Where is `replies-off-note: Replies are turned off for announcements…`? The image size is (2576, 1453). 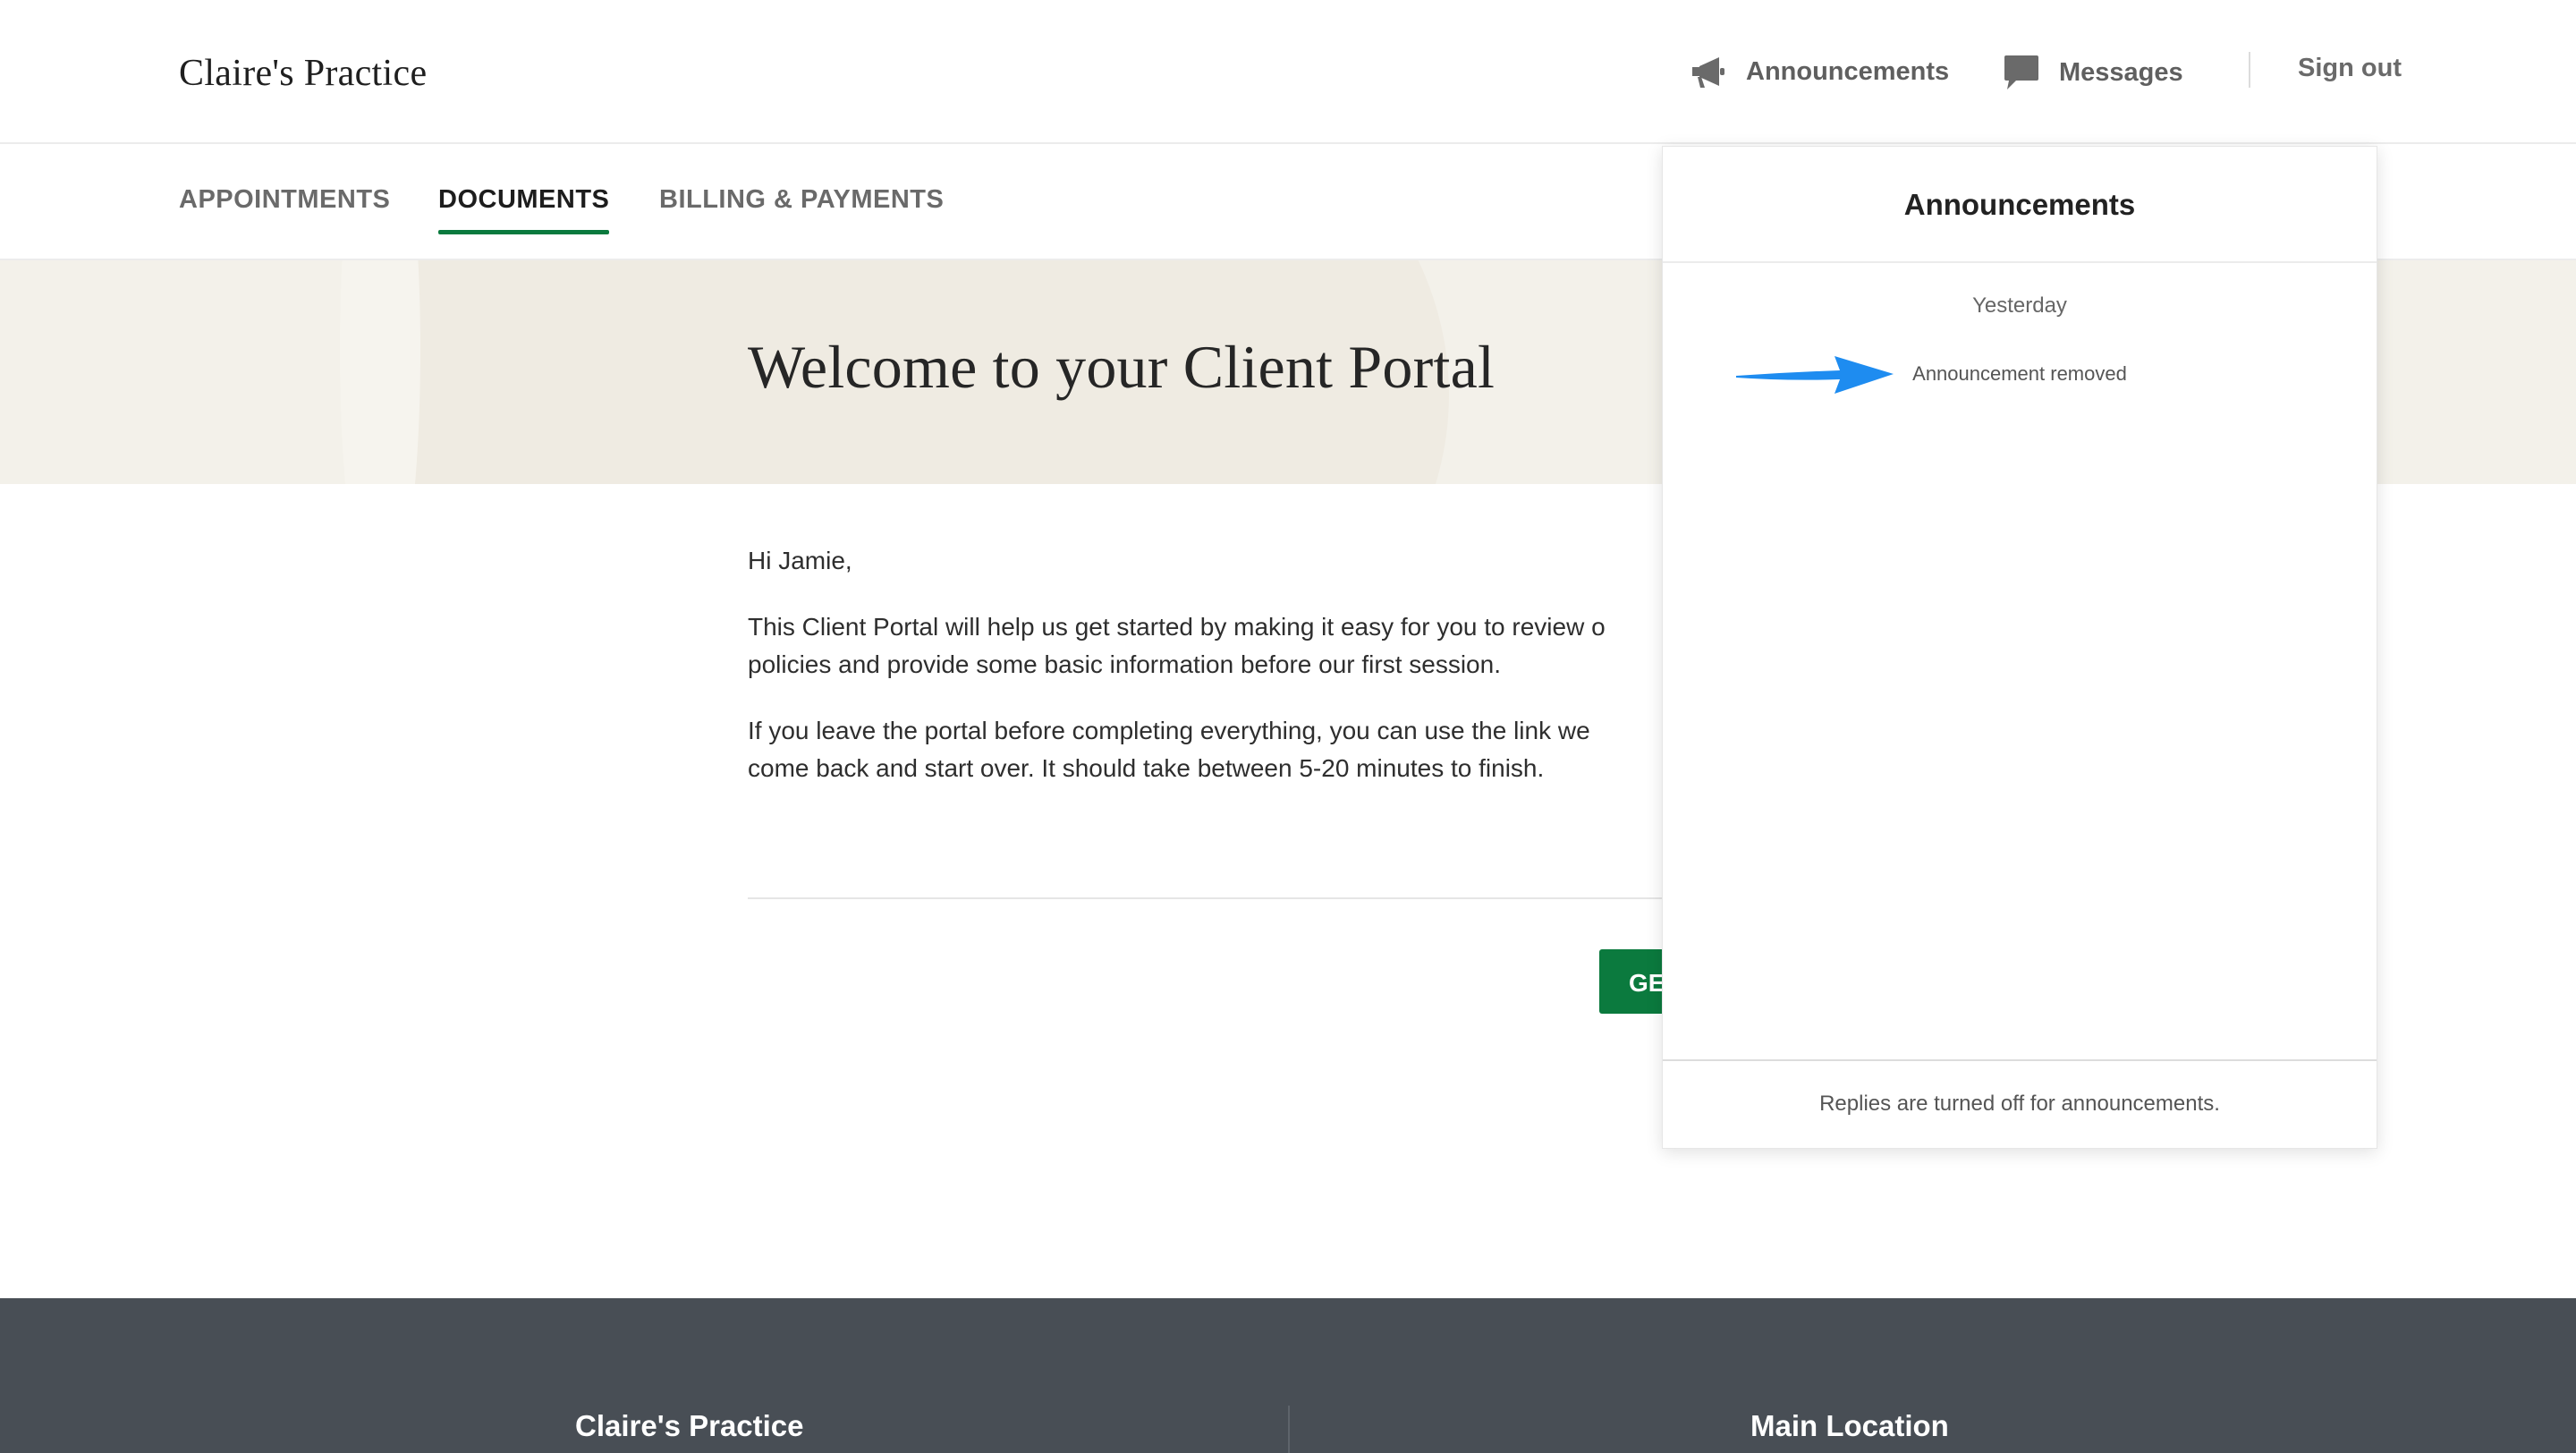
replies-off-note: Replies are turned off for announcements… is located at coordinates (2019, 1104).